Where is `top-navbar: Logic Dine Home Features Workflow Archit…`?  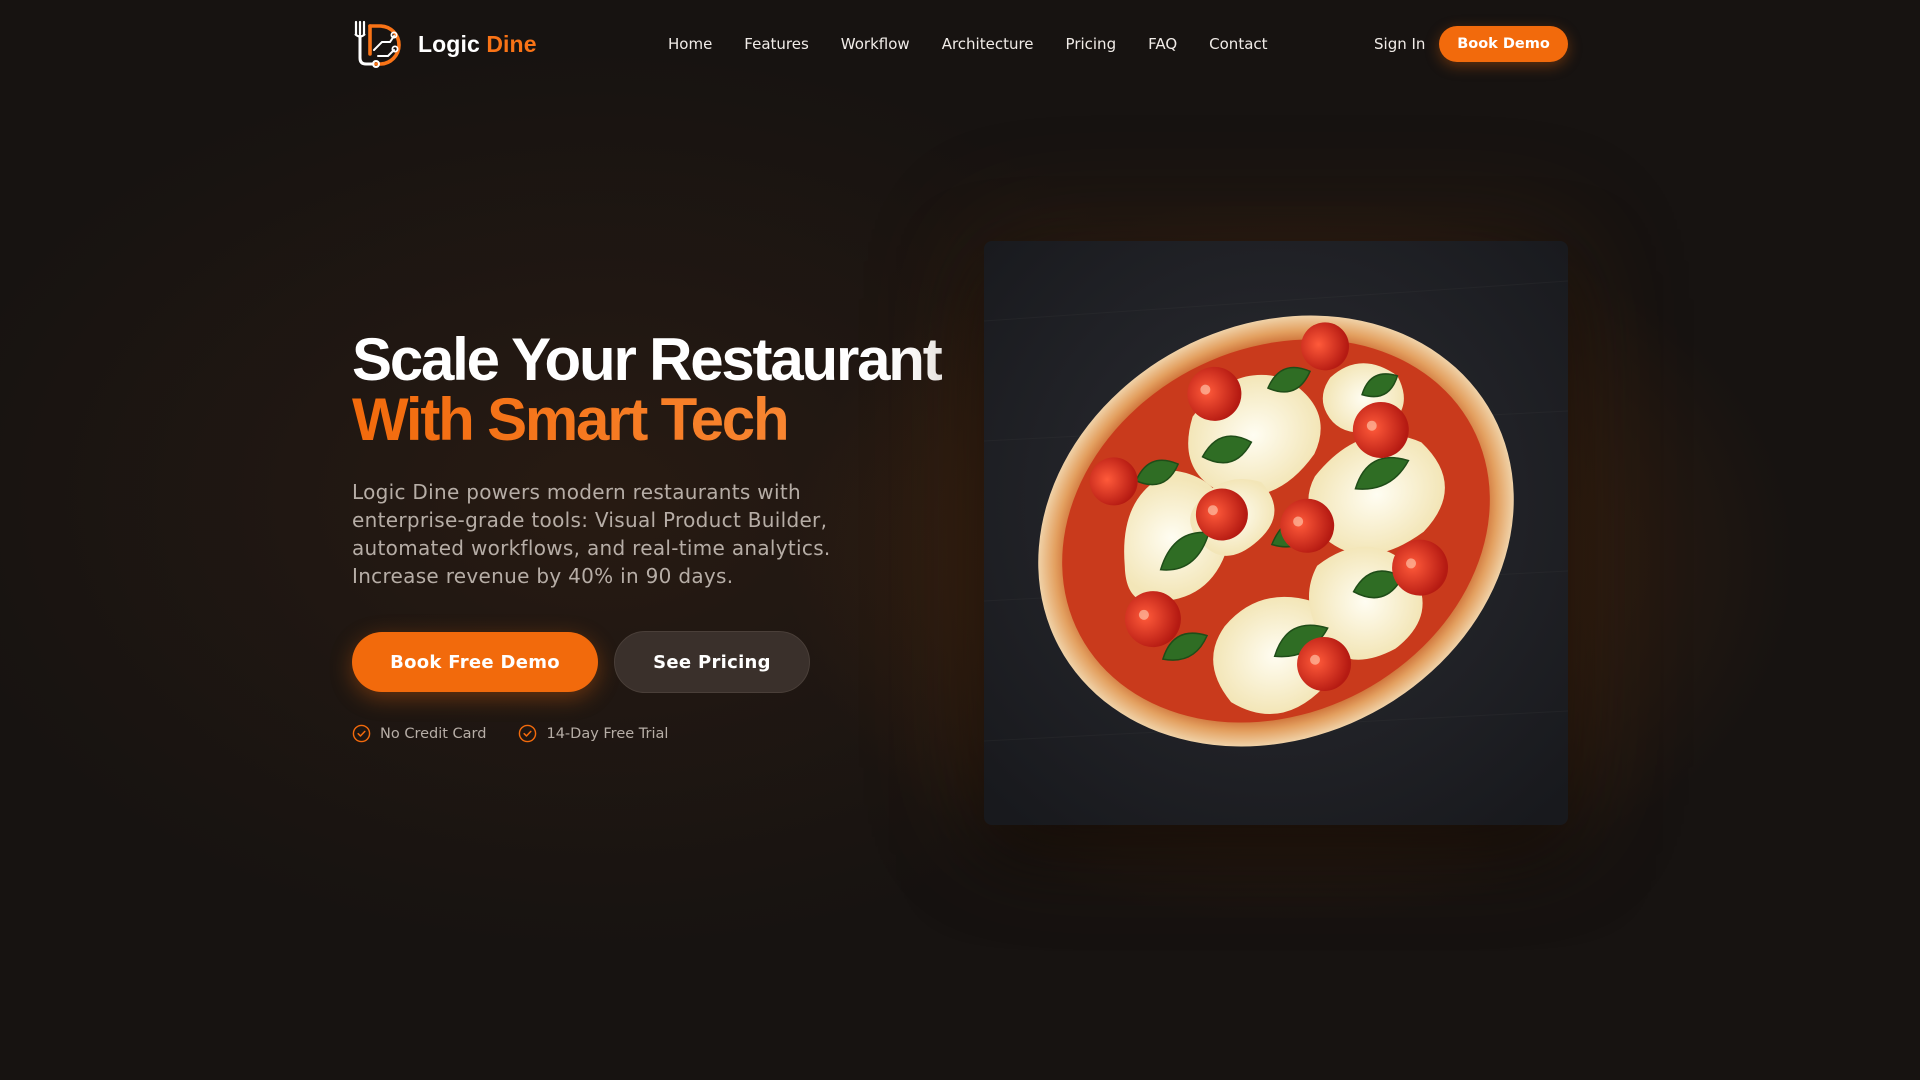 top-navbar: Logic Dine Home Features Workflow Archit… is located at coordinates (960, 44).